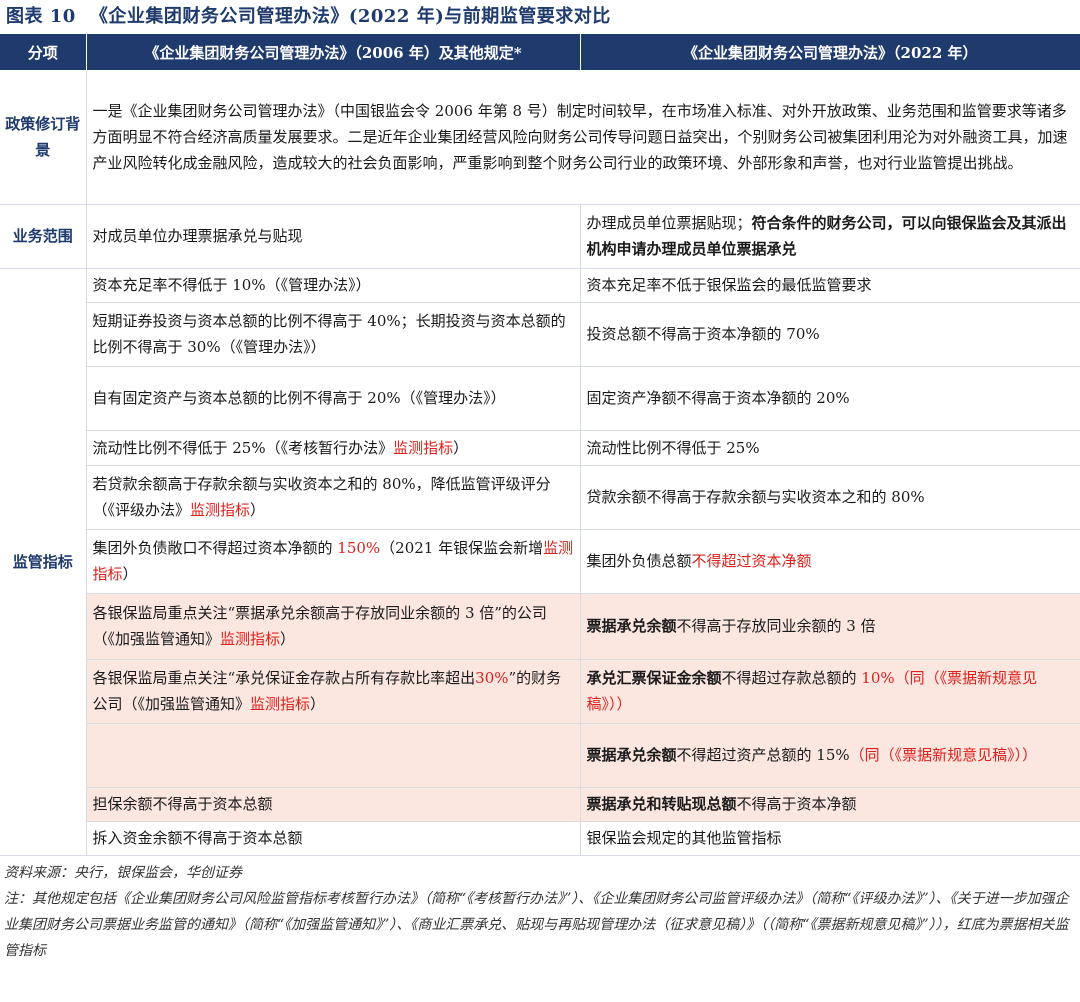 This screenshot has width=1080, height=1002. What do you see at coordinates (43, 137) in the screenshot?
I see `category-policy: 政策修订背景` at bounding box center [43, 137].